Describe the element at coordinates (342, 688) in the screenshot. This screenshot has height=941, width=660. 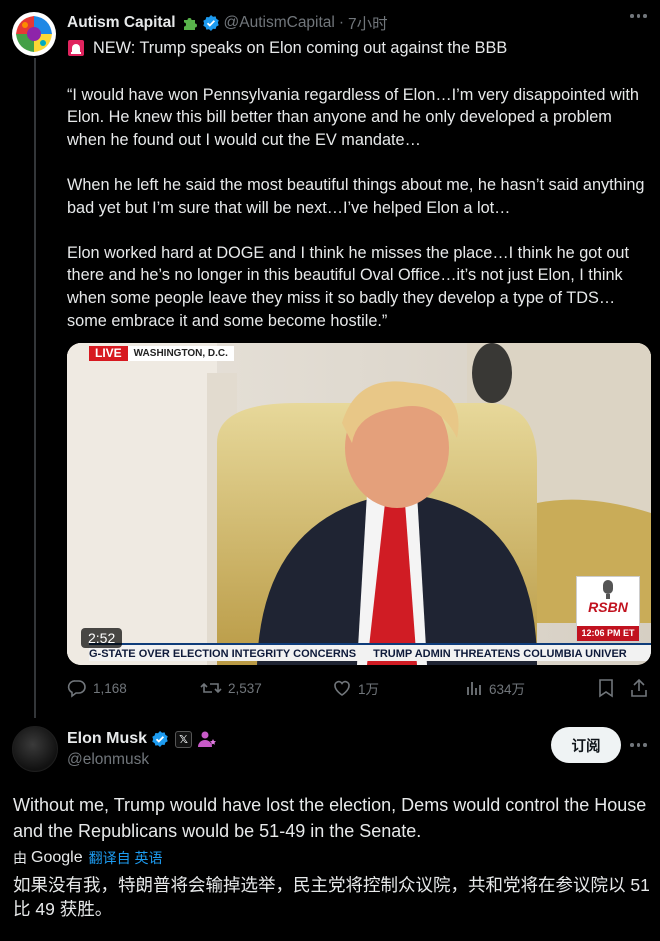
I see `heart-icon` at that location.